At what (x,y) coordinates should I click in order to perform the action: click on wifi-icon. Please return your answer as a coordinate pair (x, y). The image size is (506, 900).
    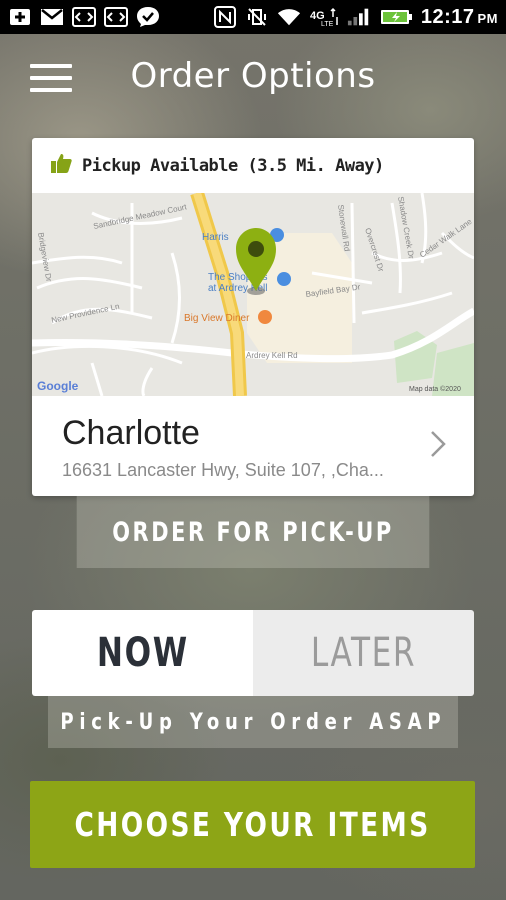
    Looking at the image, I should click on (289, 17).